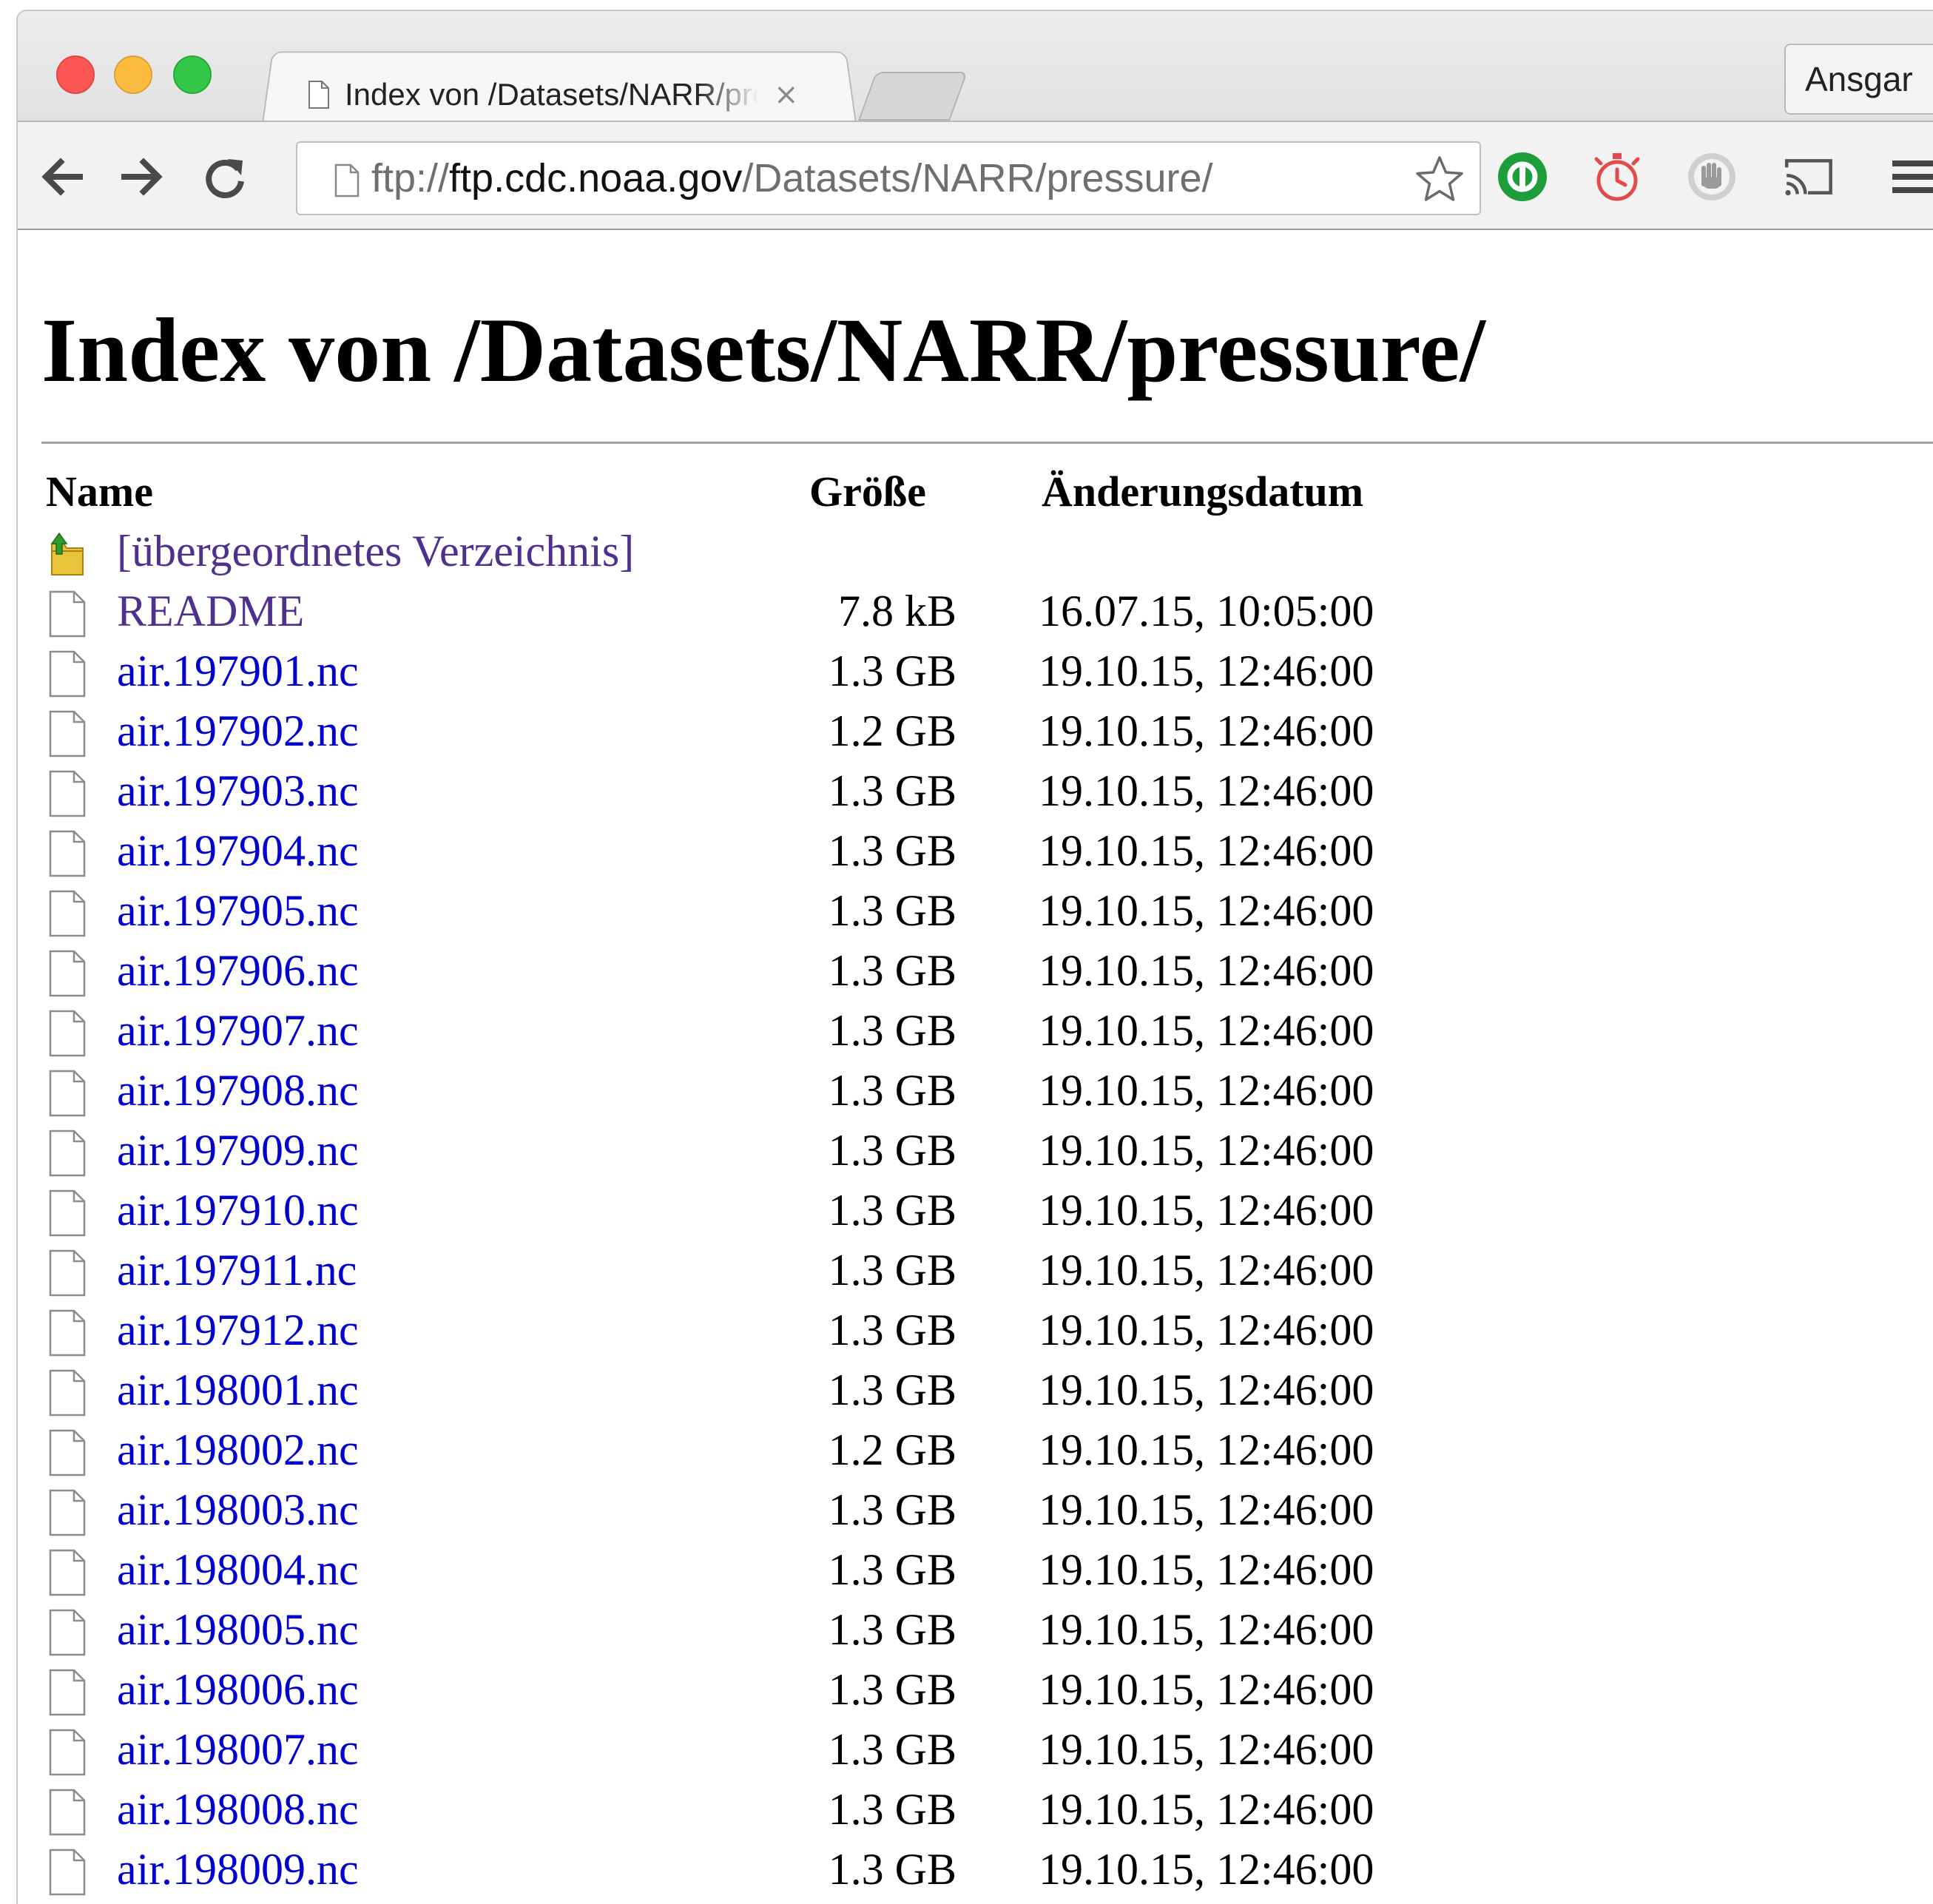  I want to click on file-row: air.197908.nc 1.3 GB 19.10.15, 12:46:00, so click(975, 1092).